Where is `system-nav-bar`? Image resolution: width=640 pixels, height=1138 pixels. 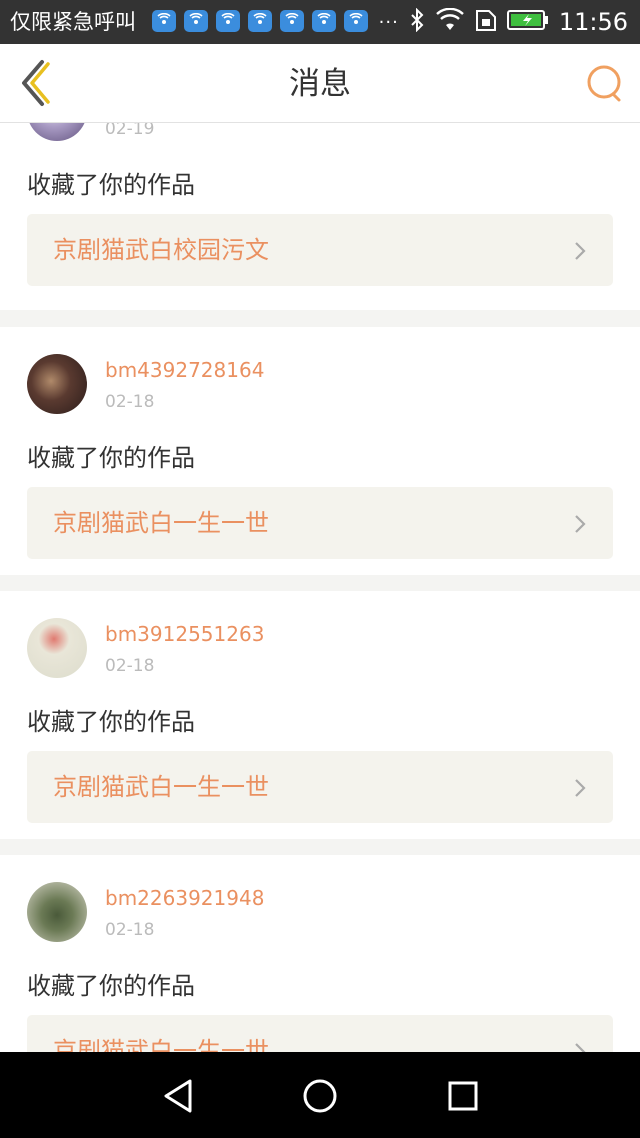 system-nav-bar is located at coordinates (320, 1095).